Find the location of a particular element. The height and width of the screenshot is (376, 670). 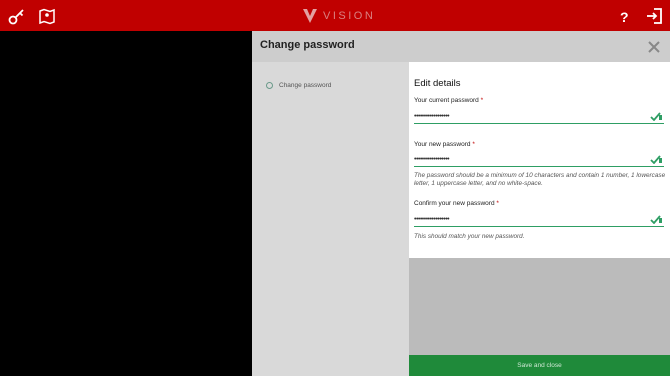

confirm-password-value: •••••••••••••••••• is located at coordinates (432, 219).